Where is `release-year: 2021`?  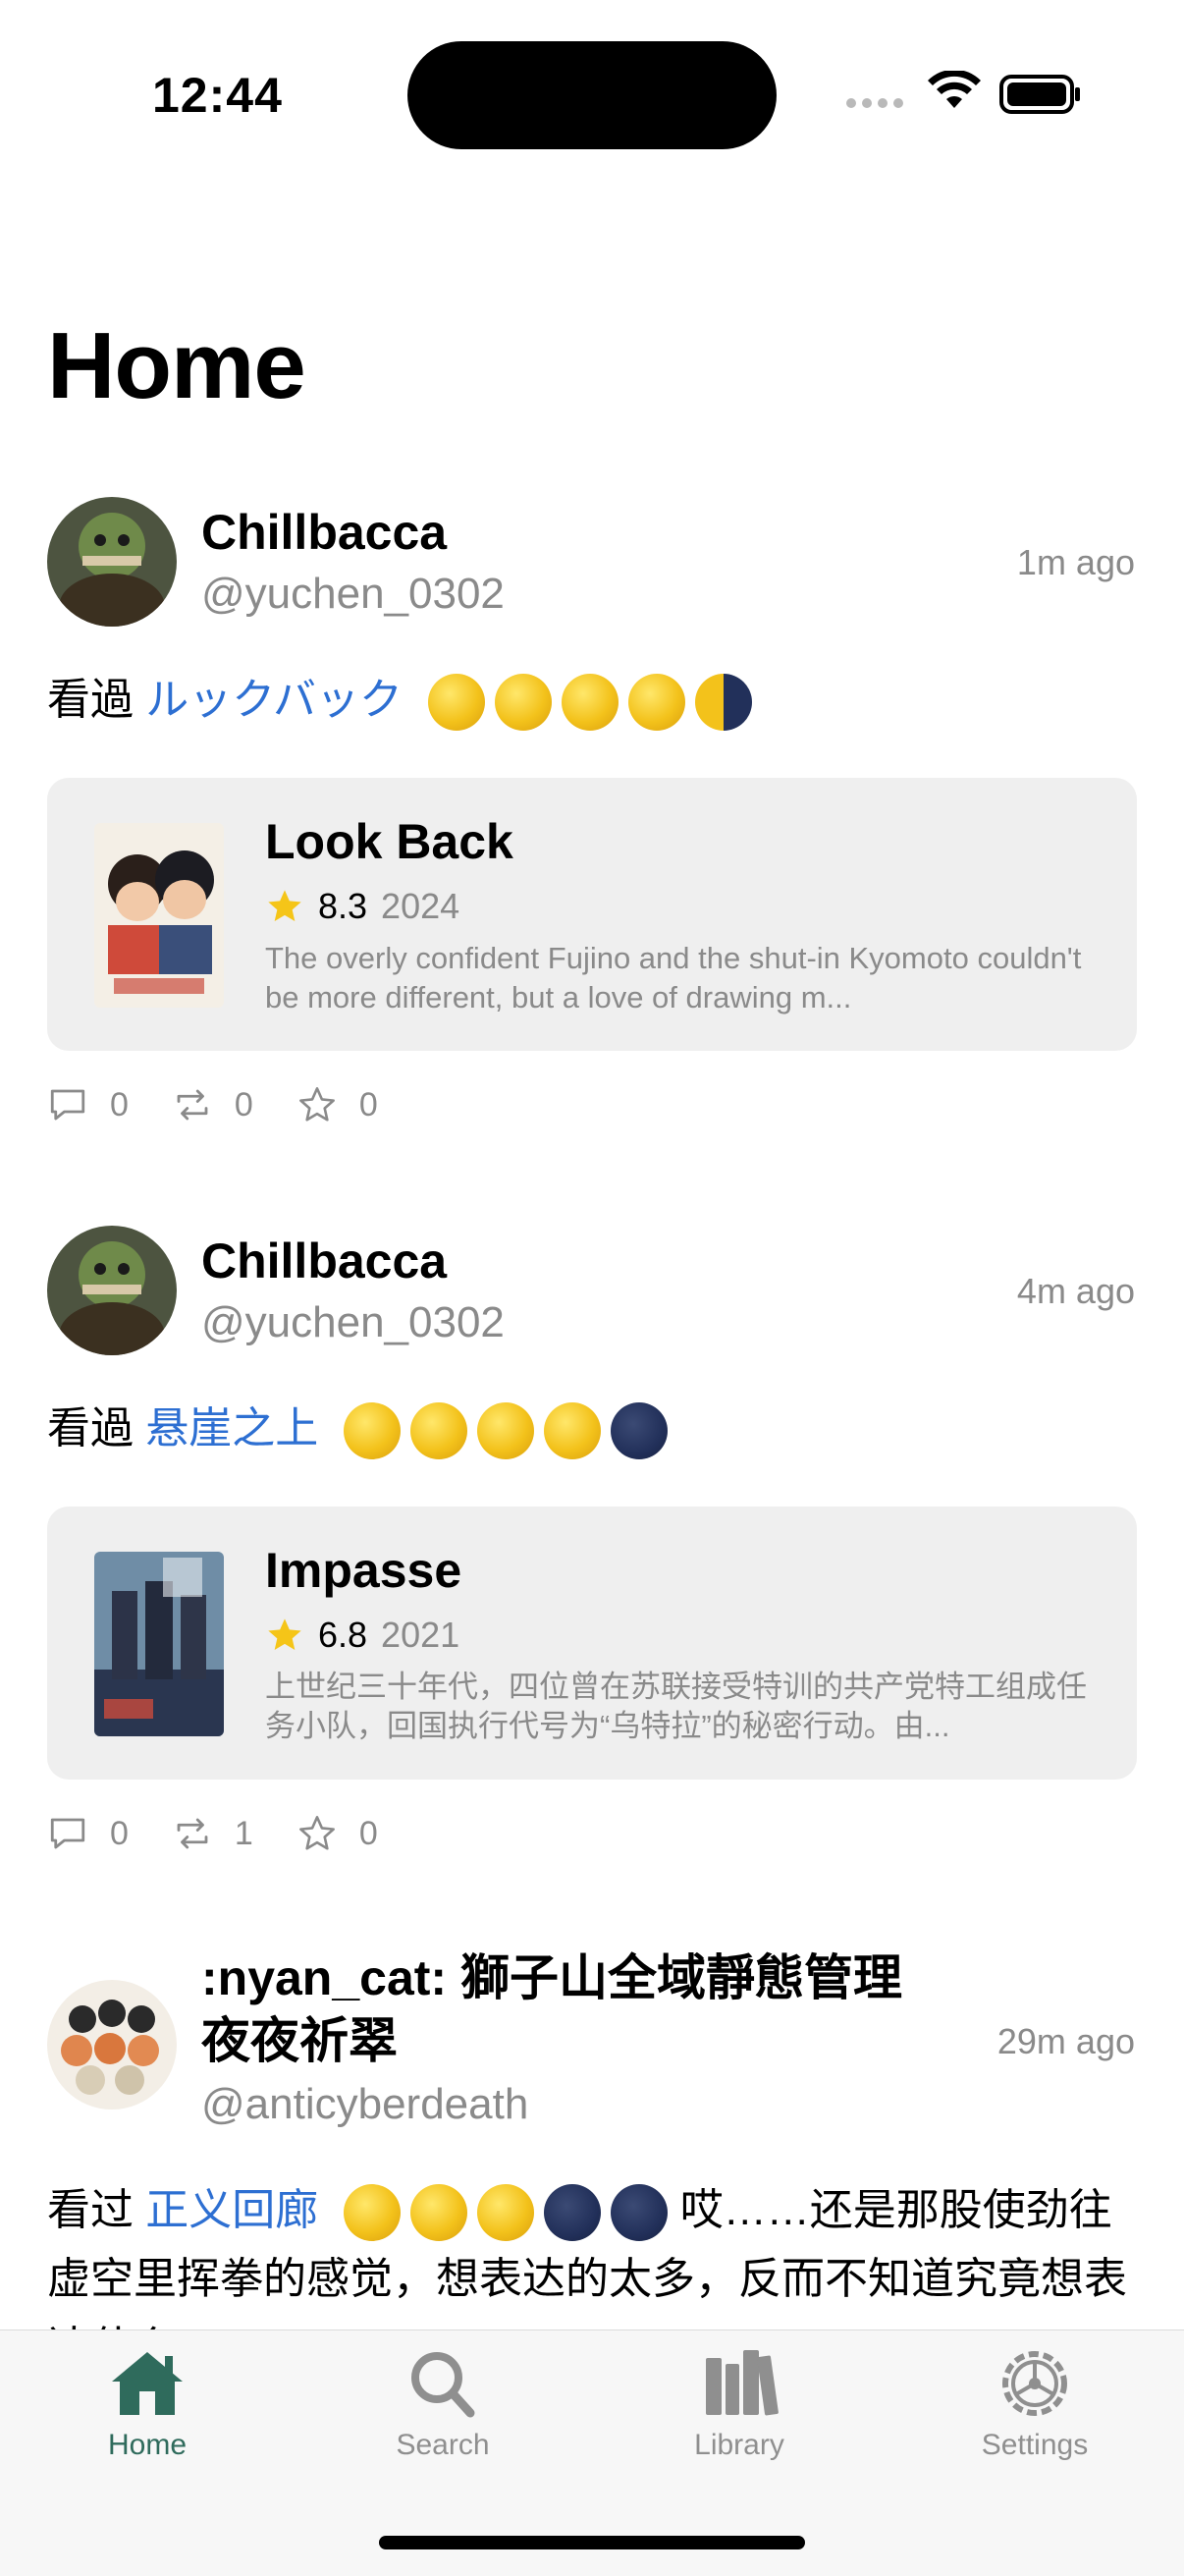 release-year: 2021 is located at coordinates (421, 1635).